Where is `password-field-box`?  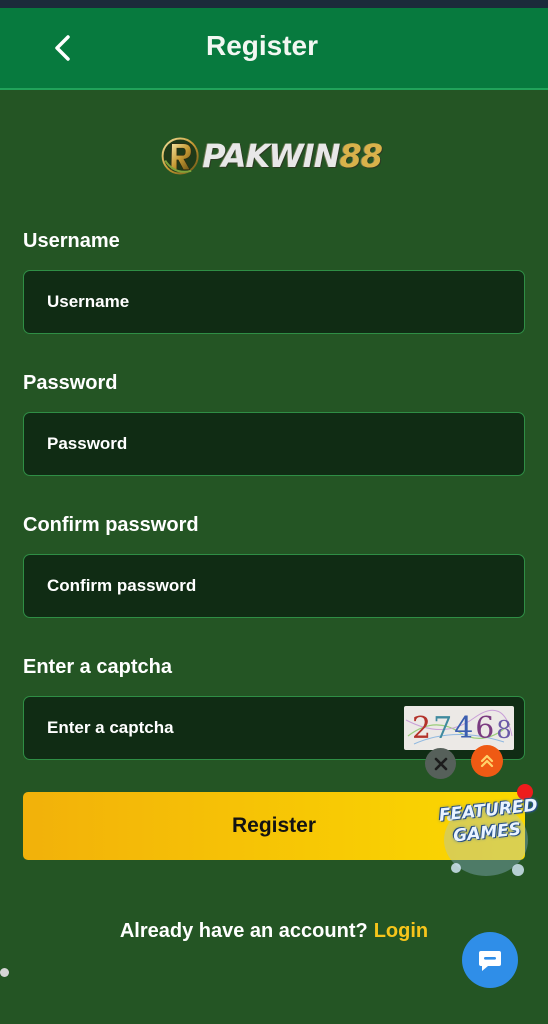 password-field-box is located at coordinates (274, 444).